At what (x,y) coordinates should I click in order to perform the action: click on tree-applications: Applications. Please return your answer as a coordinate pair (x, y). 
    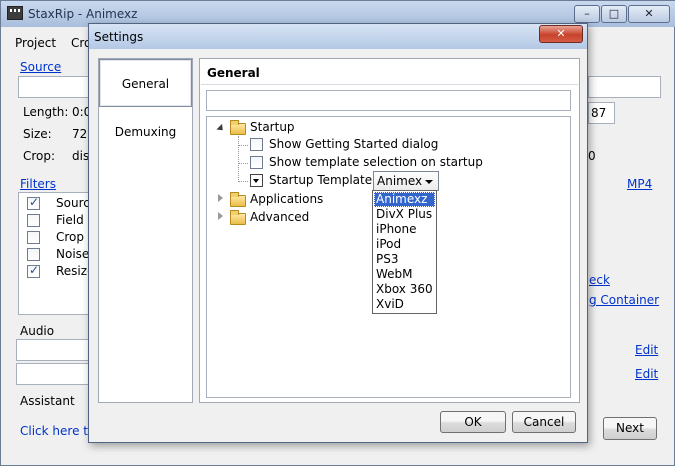
    Looking at the image, I should click on (286, 199).